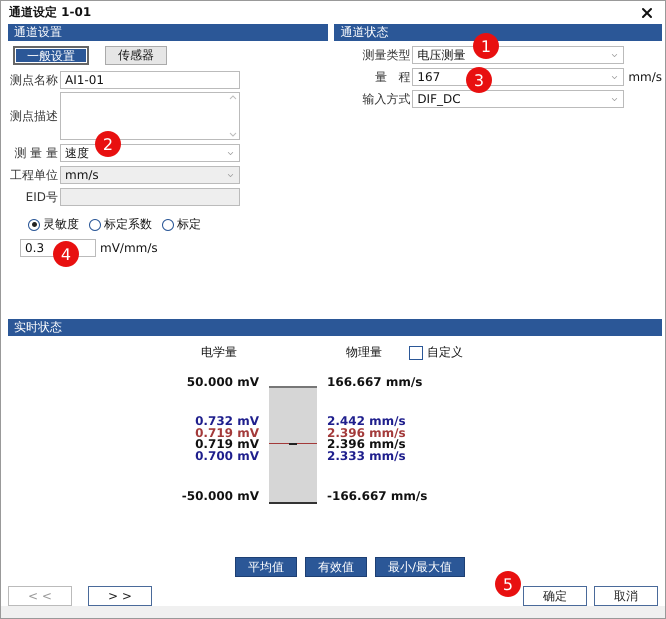 The image size is (666, 619). What do you see at coordinates (366, 456) in the screenshot?
I see `reading: 2.333 mm/s` at bounding box center [366, 456].